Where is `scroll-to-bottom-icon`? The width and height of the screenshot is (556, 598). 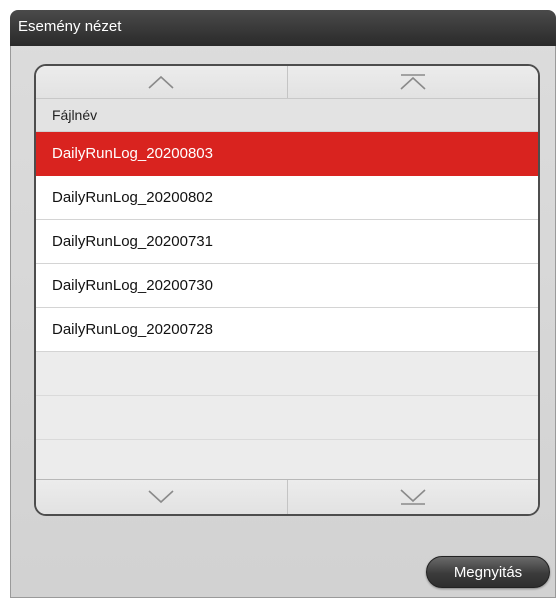 scroll-to-bottom-icon is located at coordinates (413, 497).